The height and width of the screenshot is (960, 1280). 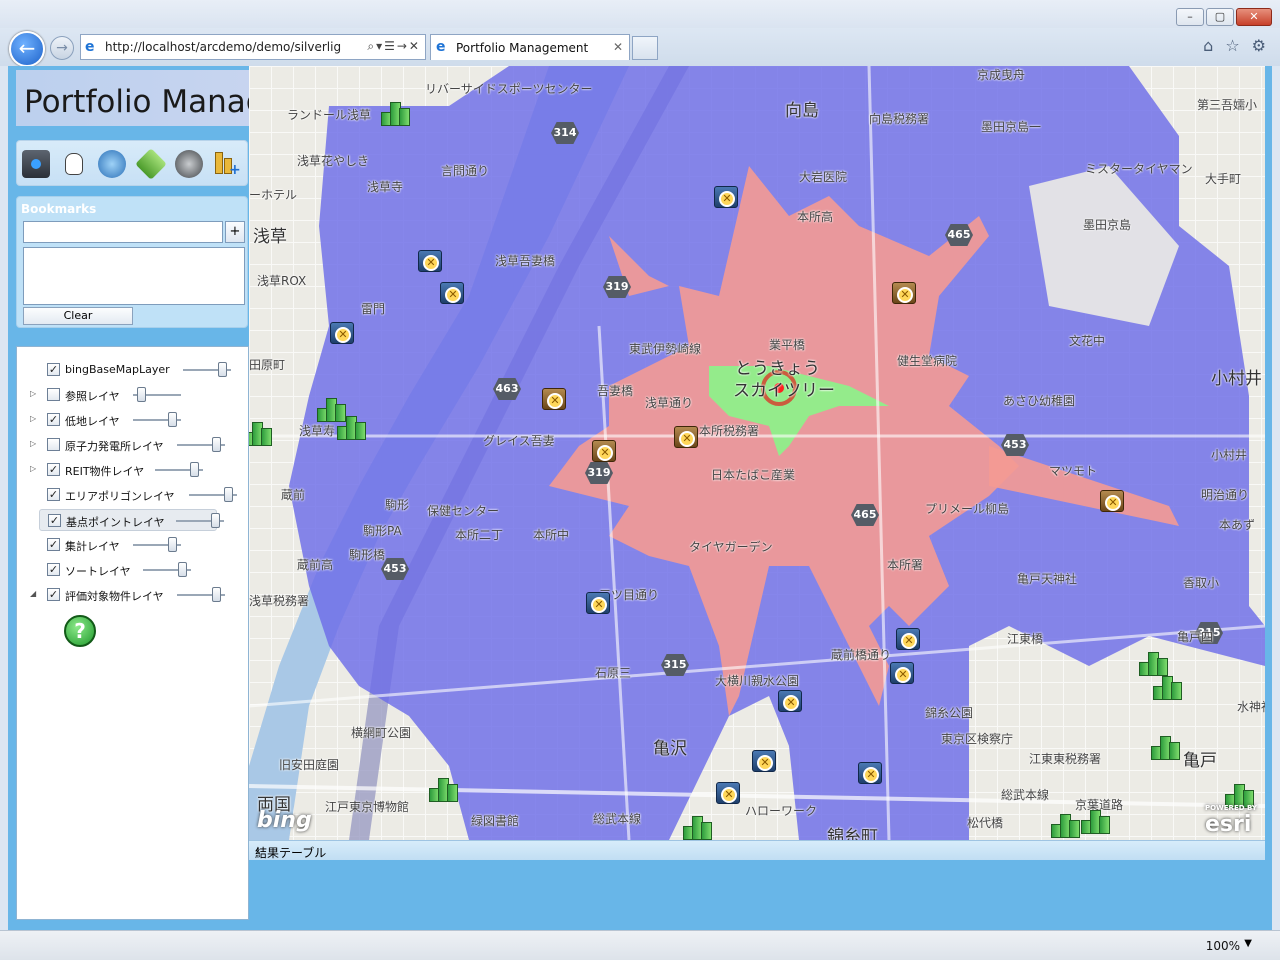 I want to click on close-button: ✕, so click(x=1254, y=17).